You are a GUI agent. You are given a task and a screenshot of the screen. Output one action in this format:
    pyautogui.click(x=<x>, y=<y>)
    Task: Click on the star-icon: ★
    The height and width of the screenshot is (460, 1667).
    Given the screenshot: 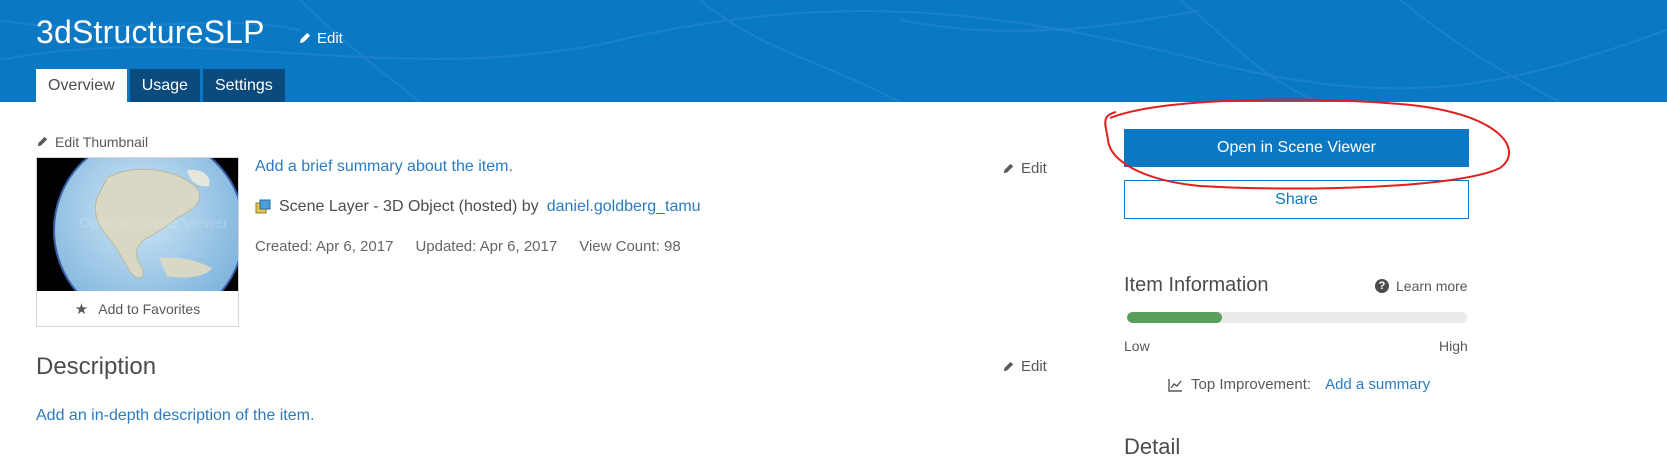 What is the action you would take?
    pyautogui.click(x=81, y=309)
    